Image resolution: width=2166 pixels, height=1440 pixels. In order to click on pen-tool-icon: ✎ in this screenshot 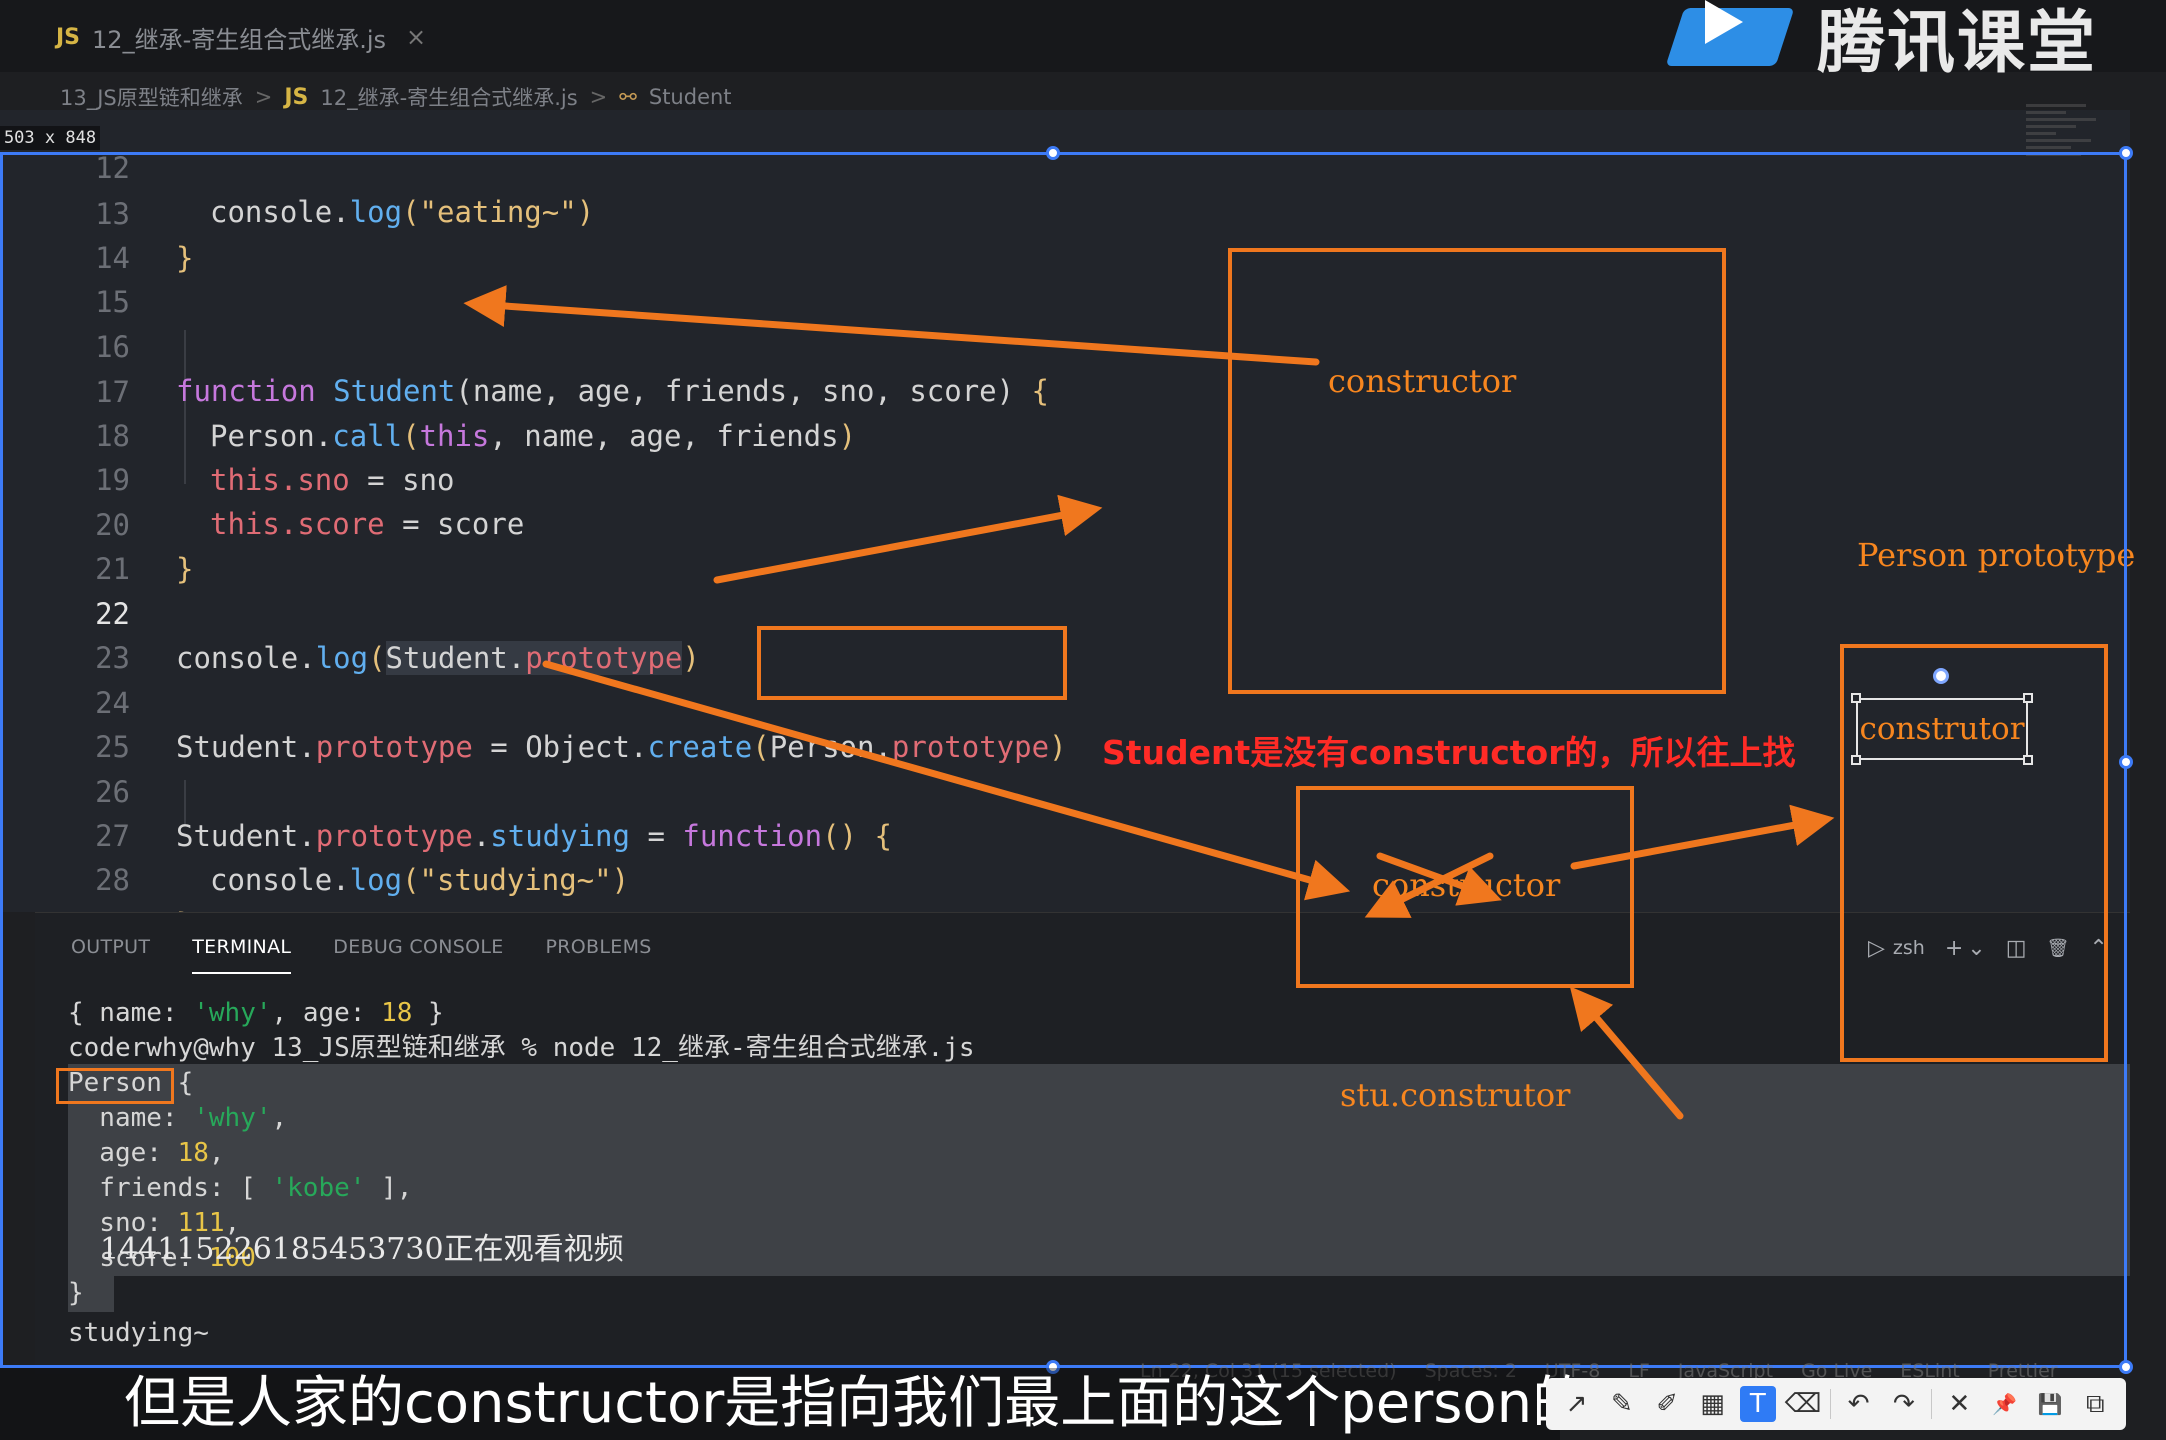, I will do `click(1622, 1404)`.